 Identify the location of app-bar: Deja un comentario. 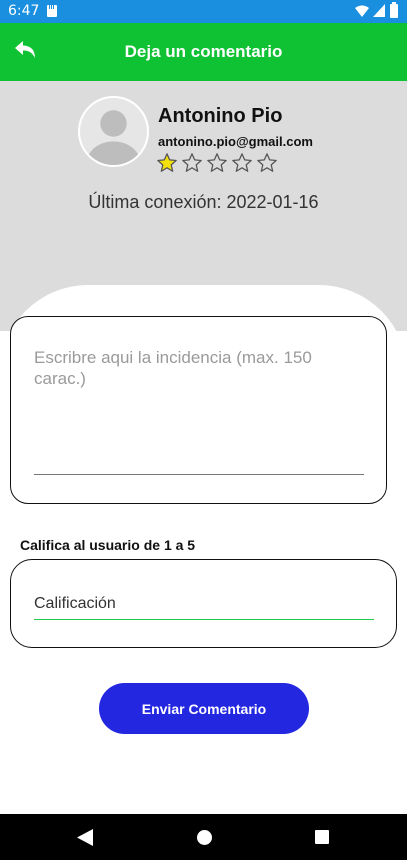
(203, 52).